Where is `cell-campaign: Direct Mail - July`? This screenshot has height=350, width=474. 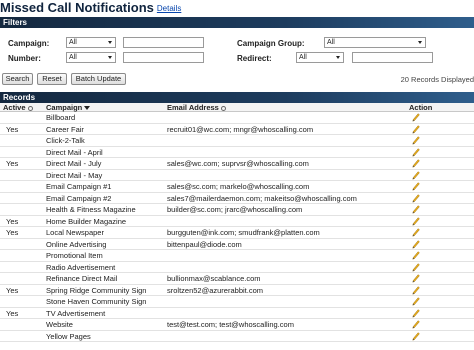
cell-campaign: Direct Mail - July is located at coordinates (74, 163).